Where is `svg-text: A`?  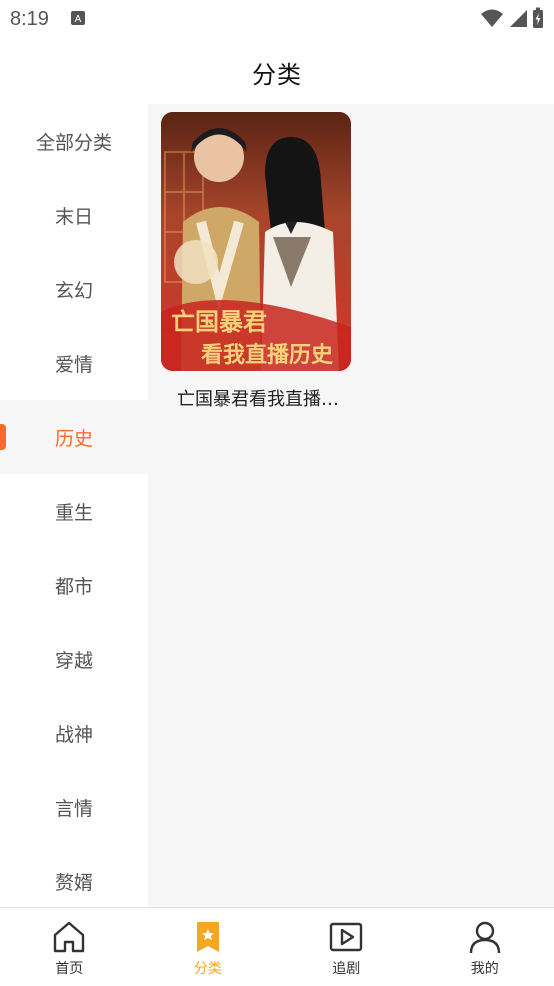 svg-text: A is located at coordinates (78, 19).